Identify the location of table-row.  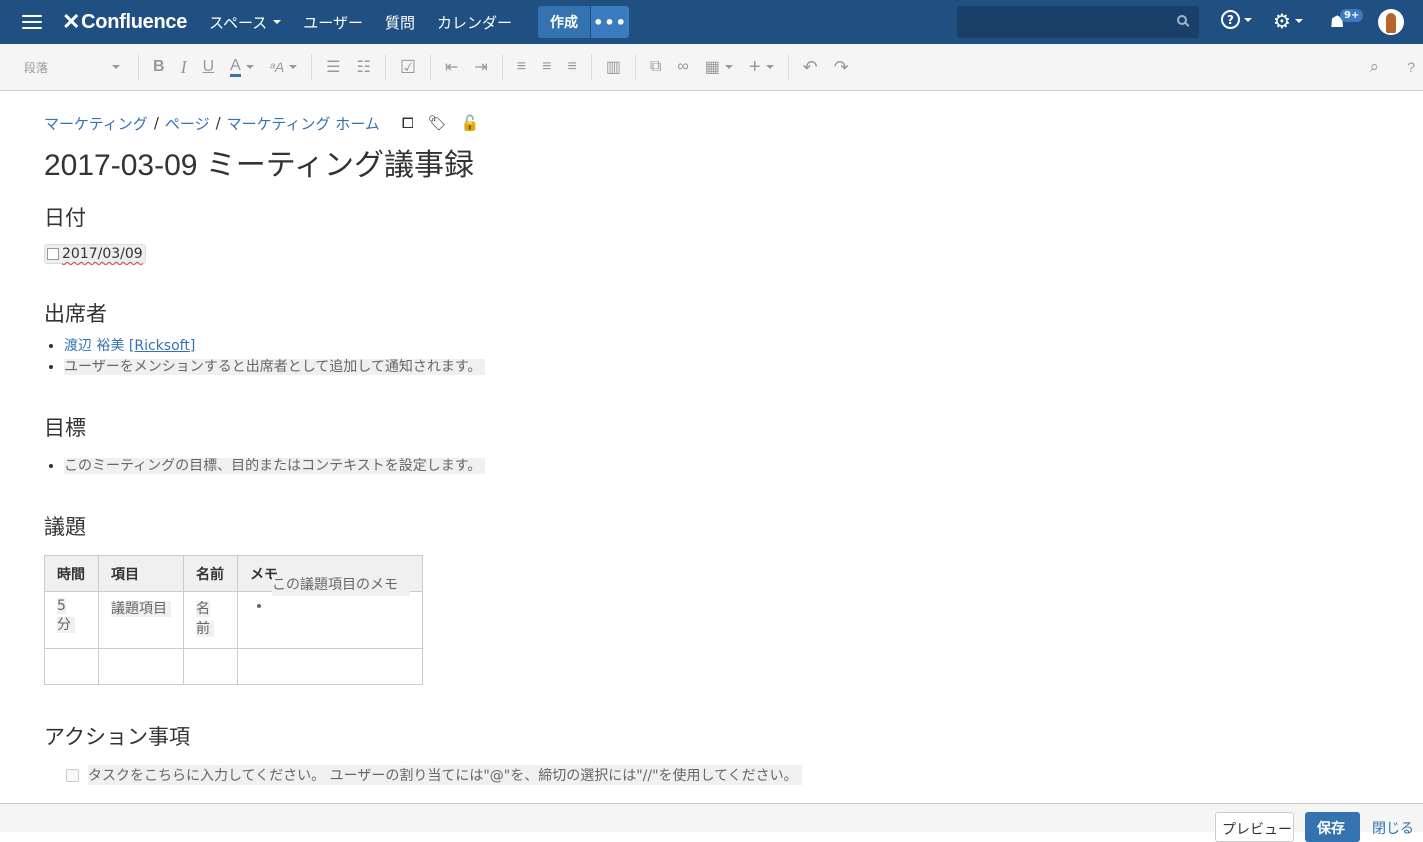
(233, 666).